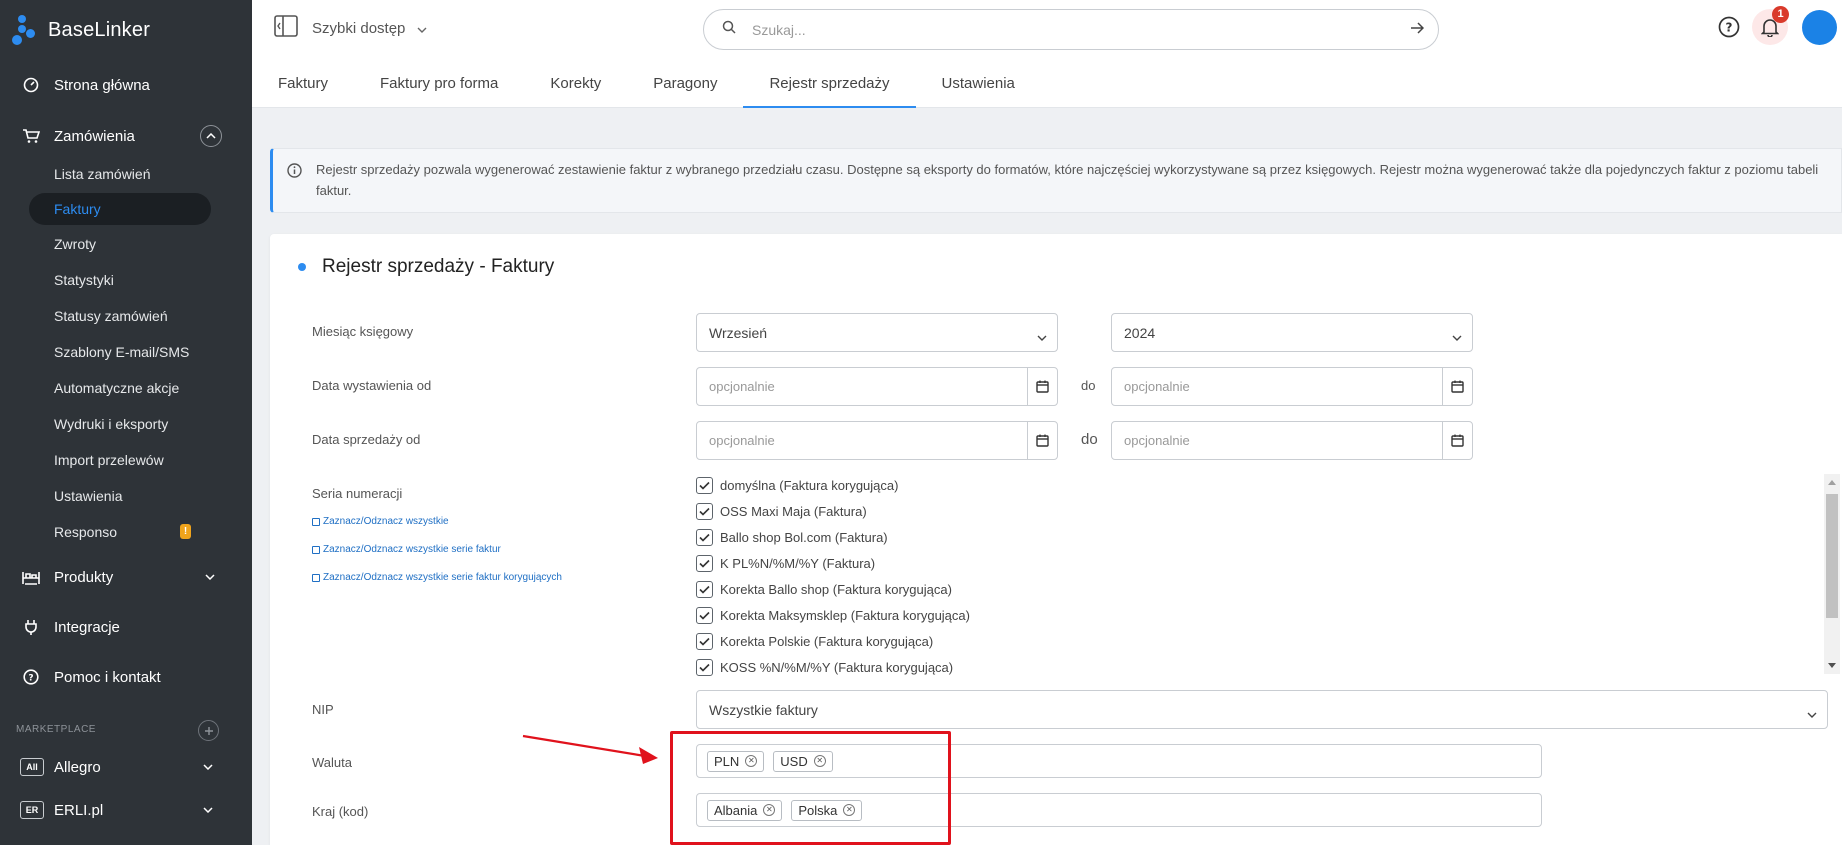 Image resolution: width=1842 pixels, height=845 pixels. I want to click on notification-count-badge: 1, so click(1780, 14).